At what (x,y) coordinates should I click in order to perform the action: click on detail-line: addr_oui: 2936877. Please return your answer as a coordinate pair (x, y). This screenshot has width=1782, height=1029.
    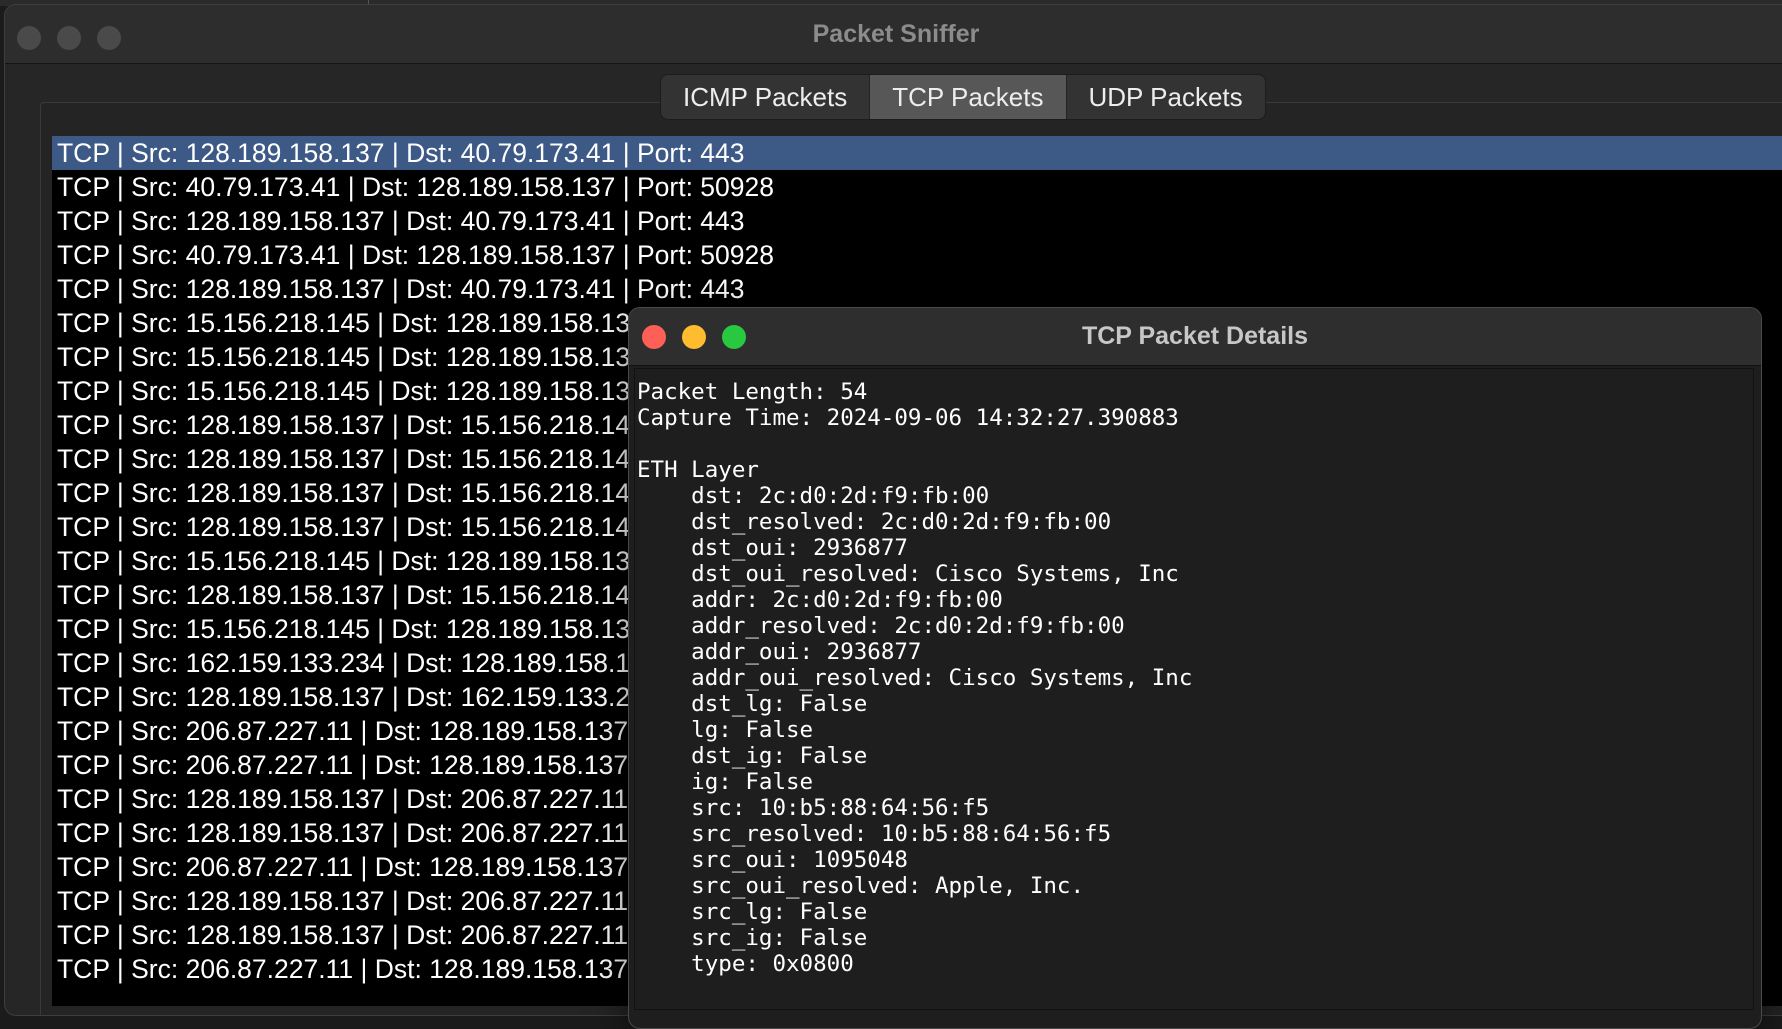
    Looking at the image, I should click on (779, 652).